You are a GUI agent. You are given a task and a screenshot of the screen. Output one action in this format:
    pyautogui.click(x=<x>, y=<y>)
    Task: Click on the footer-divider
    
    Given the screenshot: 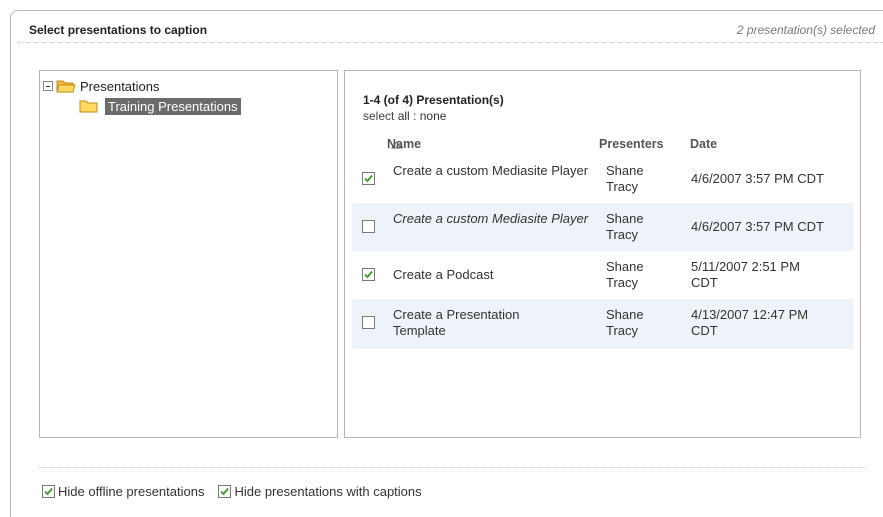 What is the action you would take?
    pyautogui.click(x=452, y=467)
    